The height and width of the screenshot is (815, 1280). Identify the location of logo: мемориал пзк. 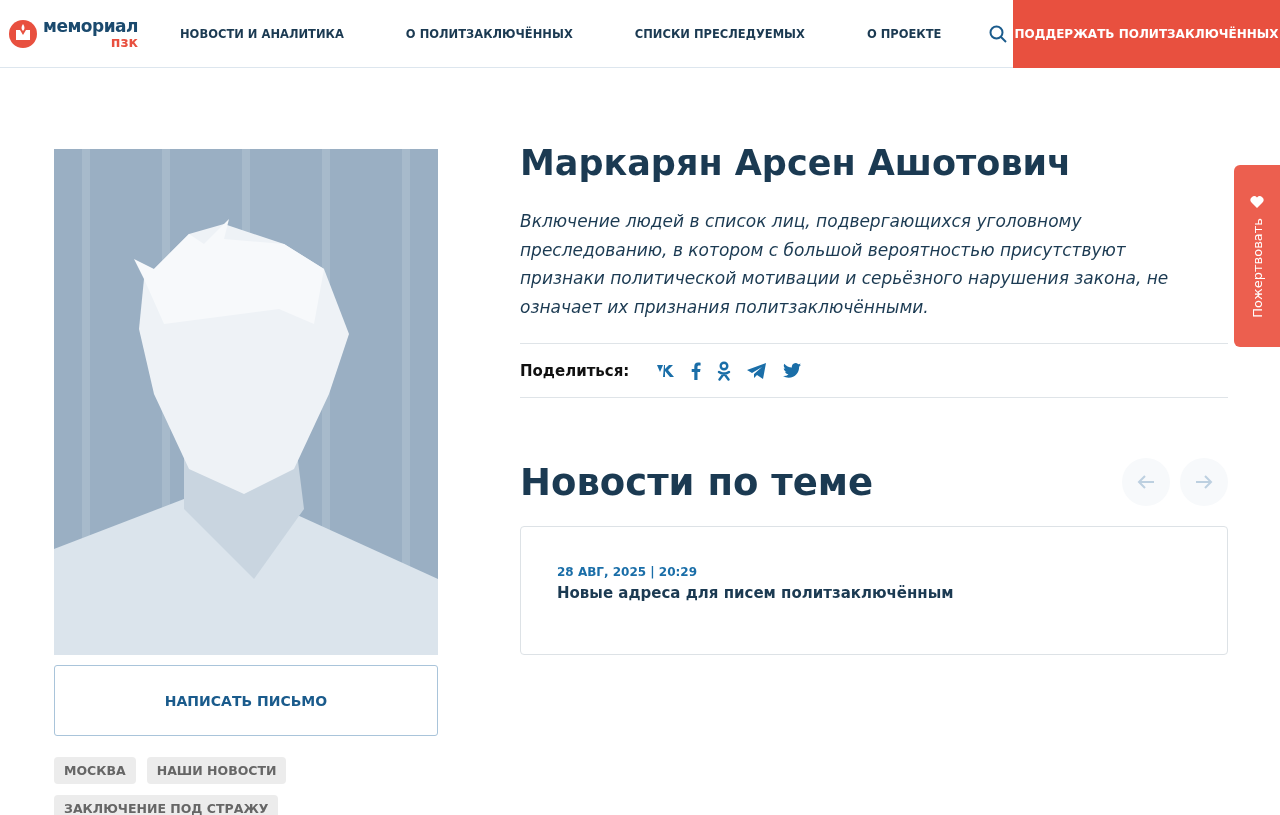
(84, 33).